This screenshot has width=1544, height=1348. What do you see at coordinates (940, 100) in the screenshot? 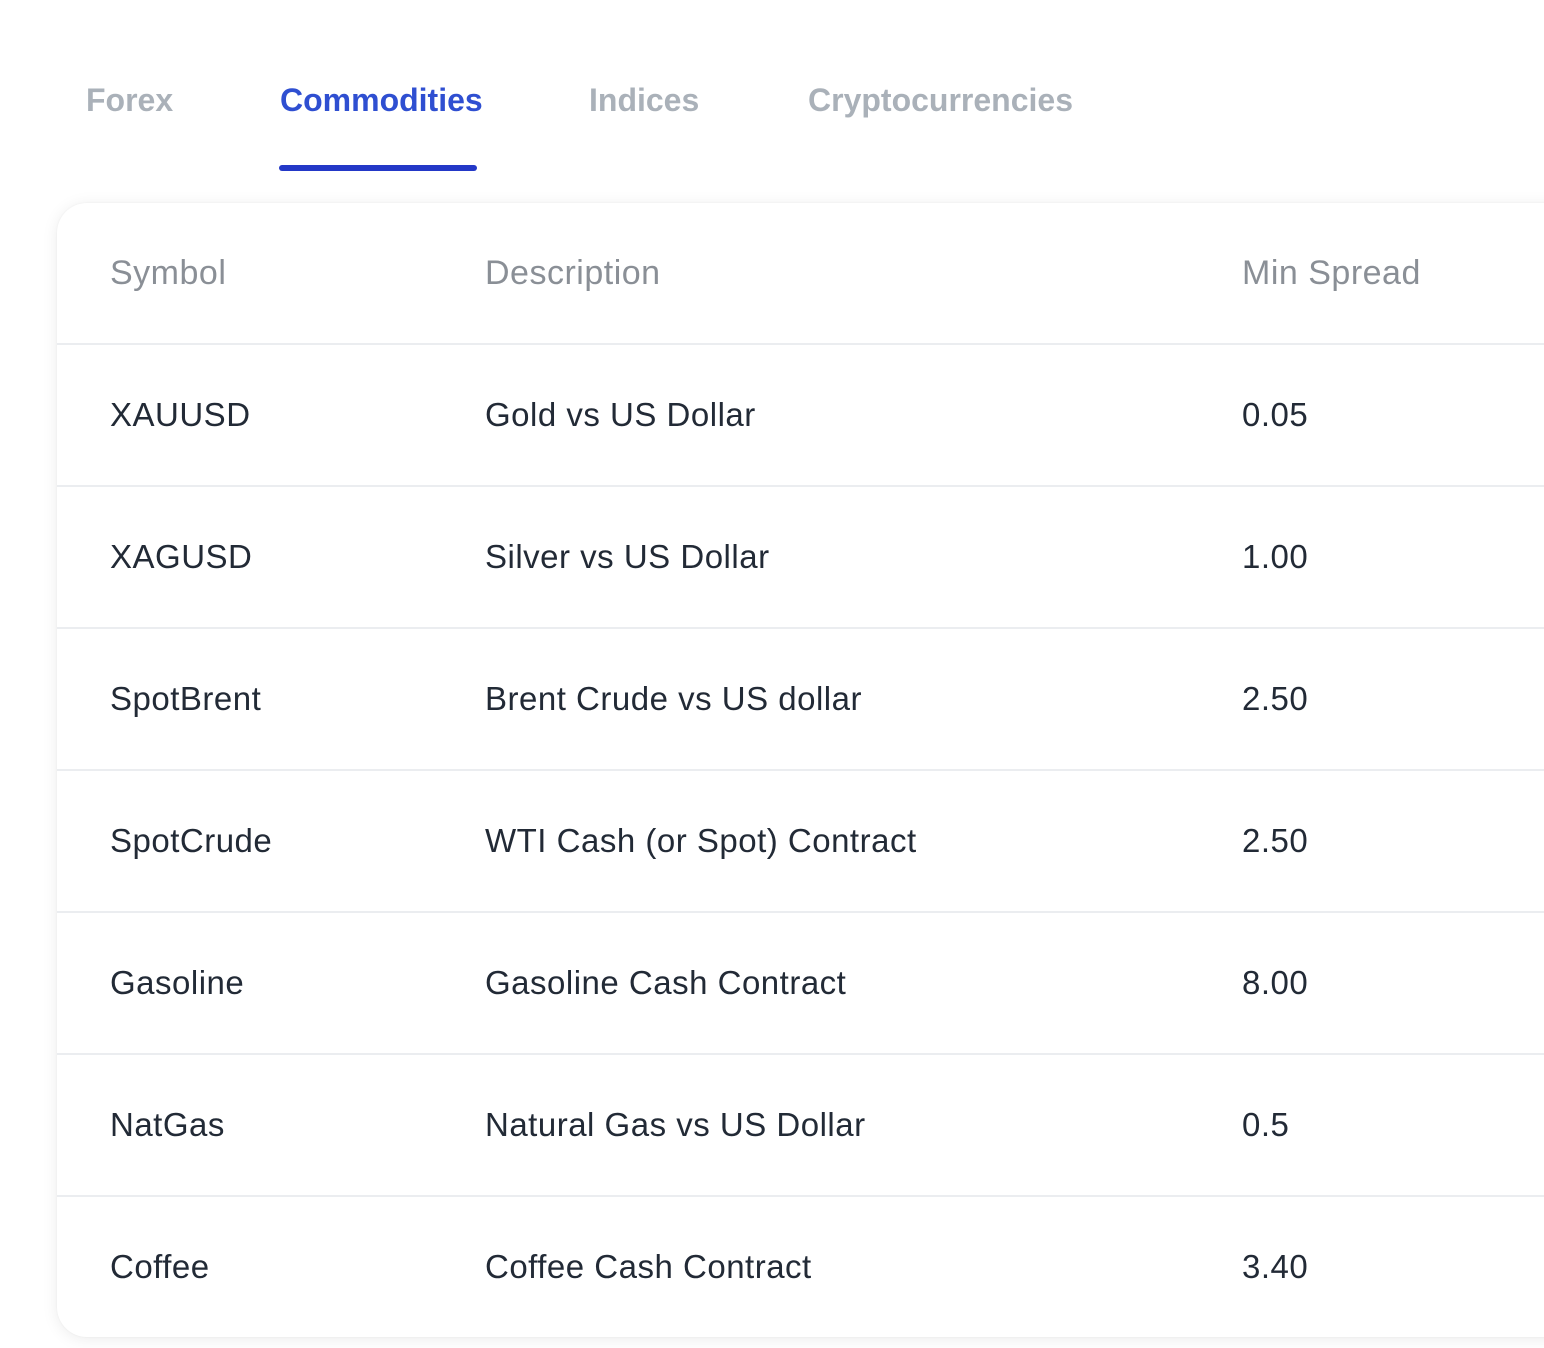
I see `tab-cryptocurrencies: Cryptocurrencies` at bounding box center [940, 100].